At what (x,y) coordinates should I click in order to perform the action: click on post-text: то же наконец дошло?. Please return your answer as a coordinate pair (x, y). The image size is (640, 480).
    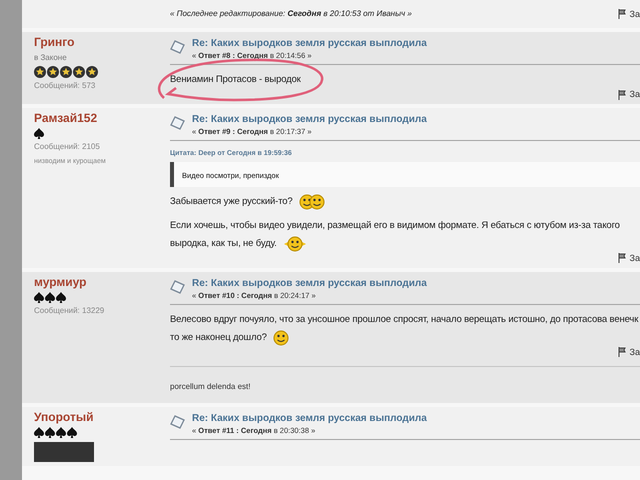
    Looking at the image, I should click on (218, 337).